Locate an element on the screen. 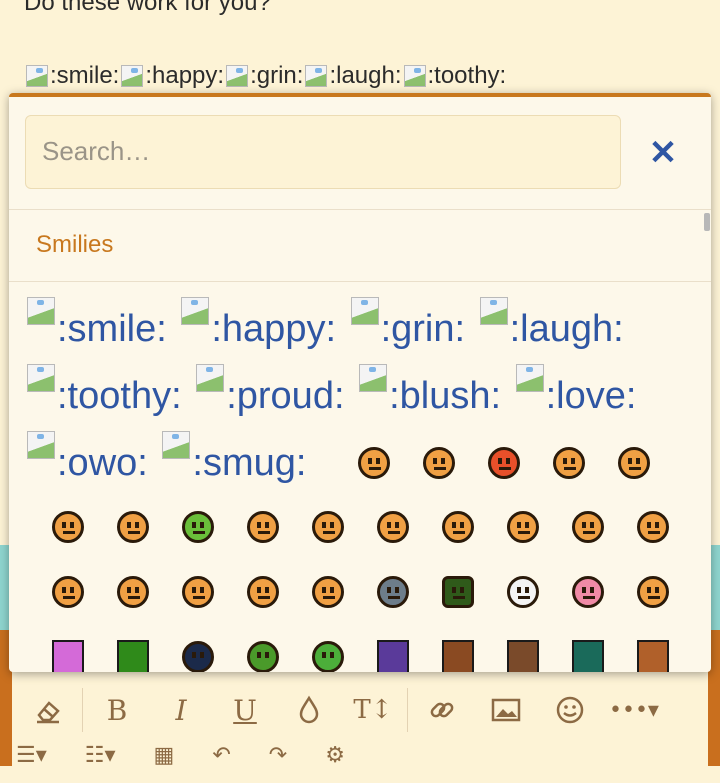 Image resolution: width=720 pixels, height=783 pixels. creeper-face-icon is located at coordinates (457, 592).